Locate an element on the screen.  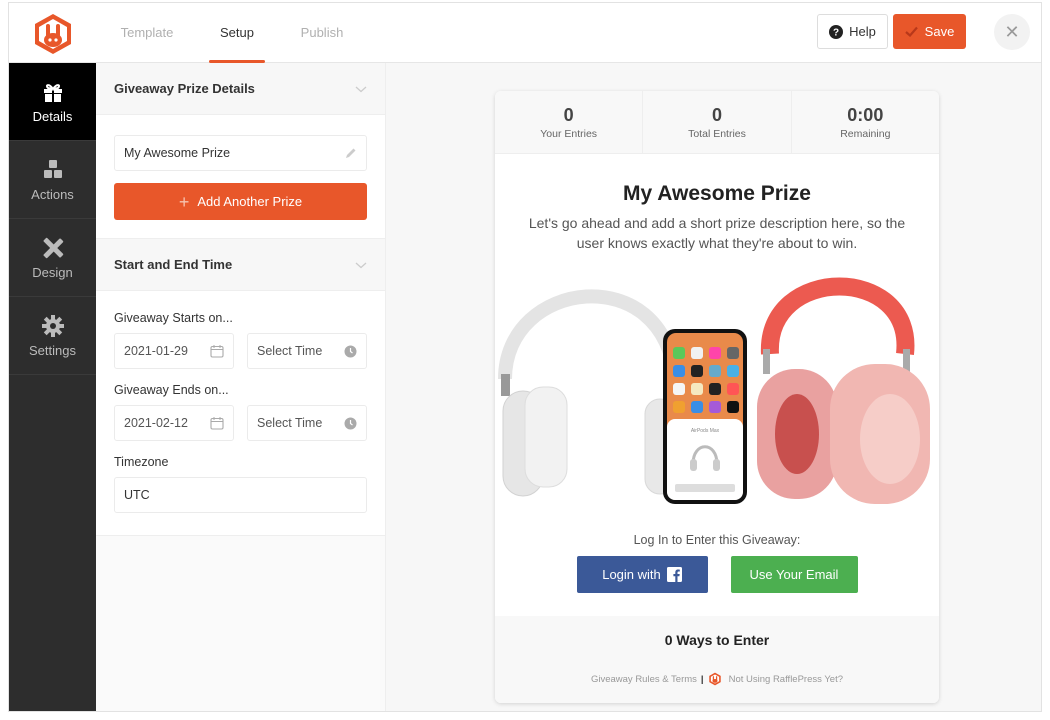
help-label: Help is located at coordinates (862, 31).